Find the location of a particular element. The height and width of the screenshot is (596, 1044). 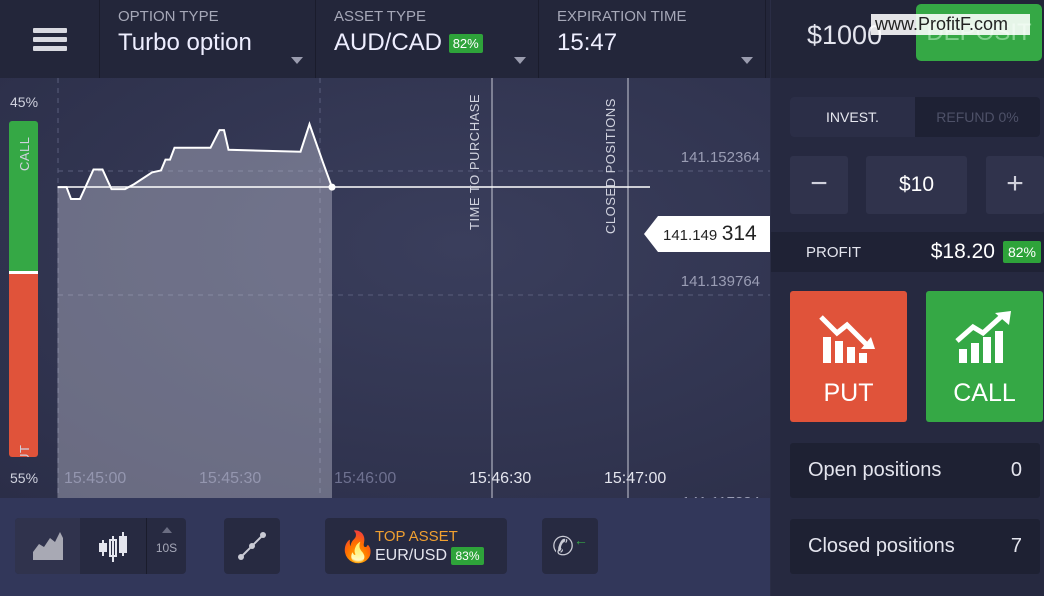

y-tick-label: 141.139764 is located at coordinates (720, 281).